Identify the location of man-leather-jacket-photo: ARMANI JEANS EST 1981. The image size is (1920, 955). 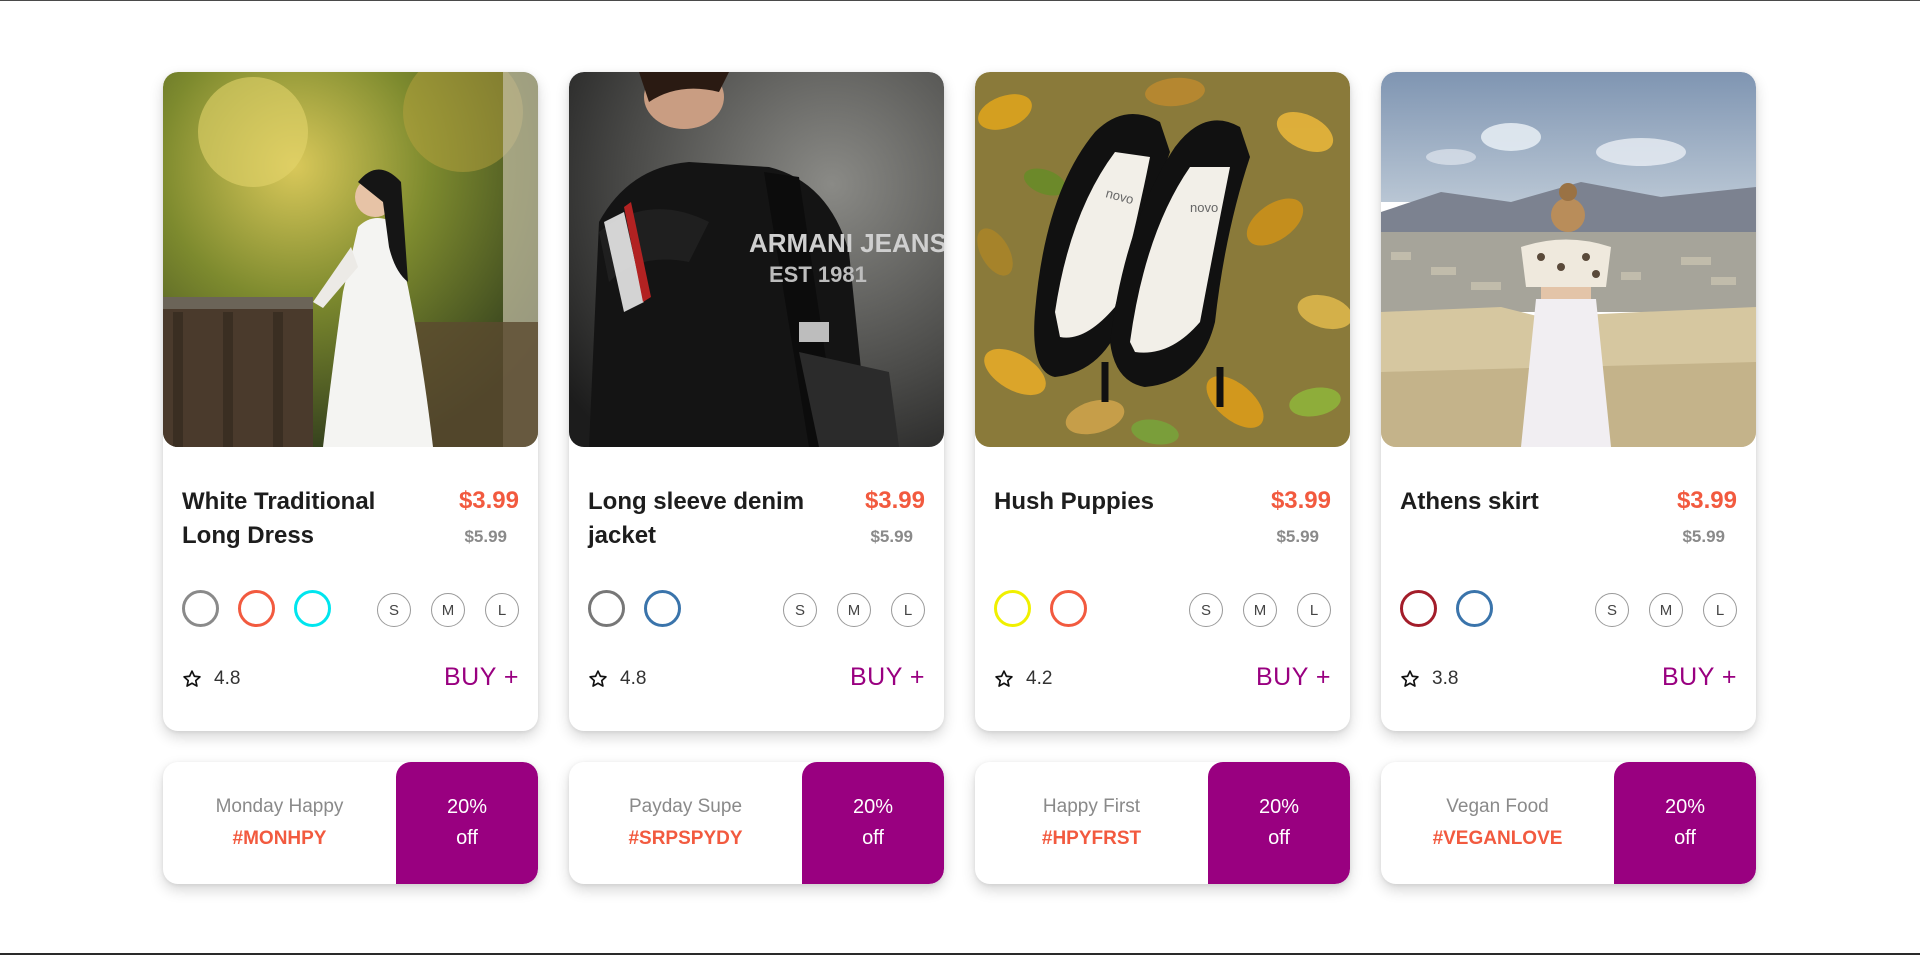
(756, 259).